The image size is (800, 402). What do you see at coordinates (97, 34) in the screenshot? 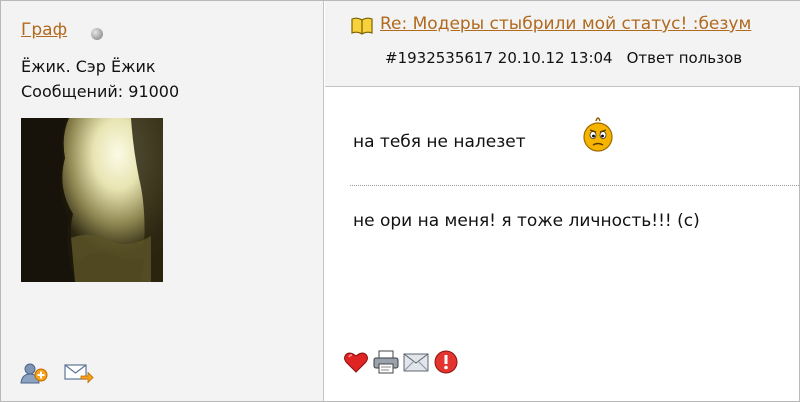
I see `status-indicator` at bounding box center [97, 34].